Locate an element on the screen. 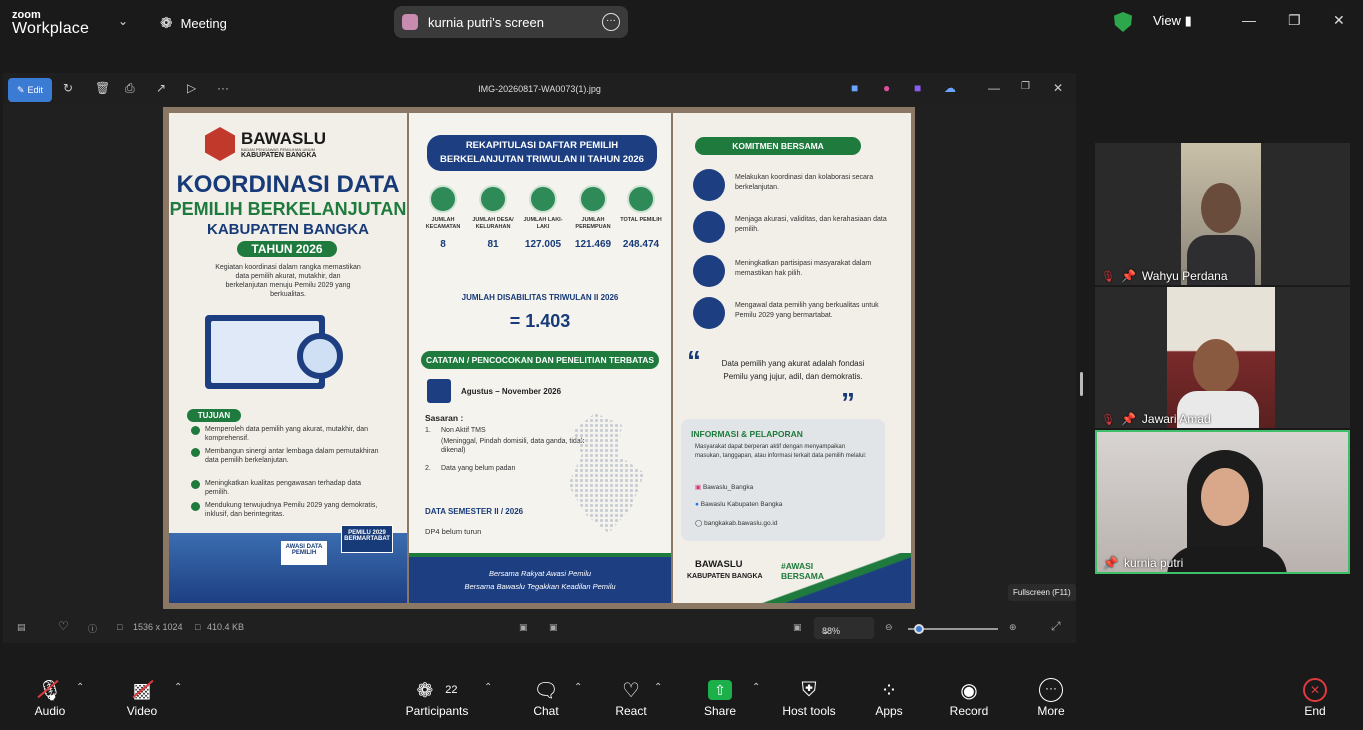 The height and width of the screenshot is (730, 1363). participant-video is located at coordinates (1221, 214).